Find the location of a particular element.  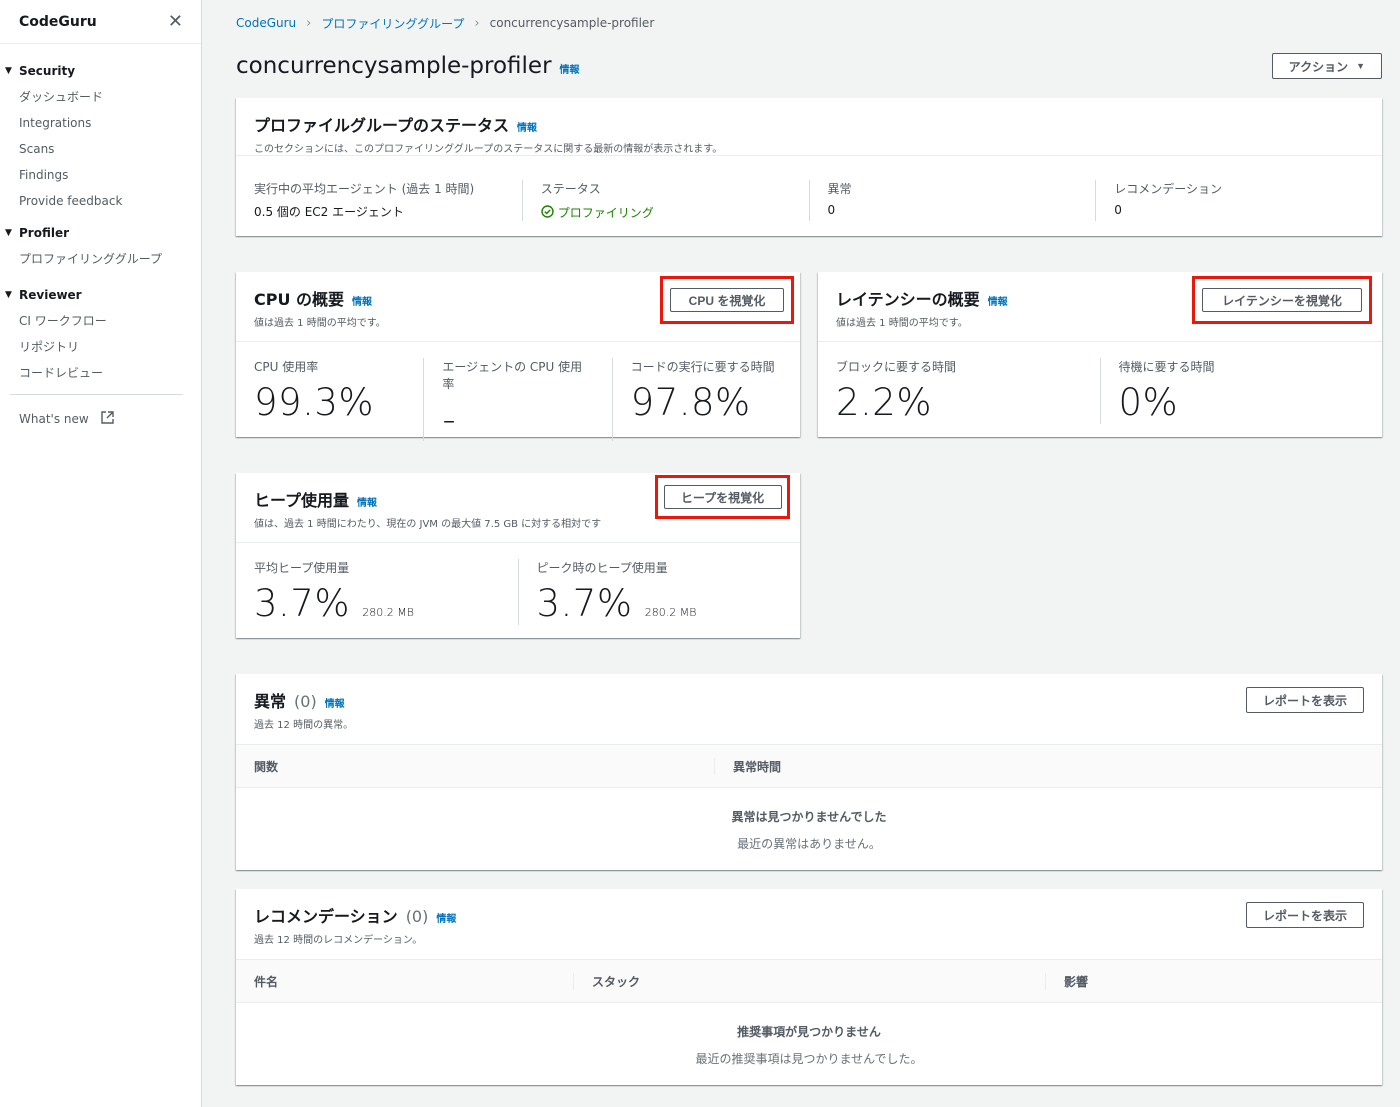

recommendation-card-desc: 過去 12 時間のレコメンデーション。 is located at coordinates (338, 940).